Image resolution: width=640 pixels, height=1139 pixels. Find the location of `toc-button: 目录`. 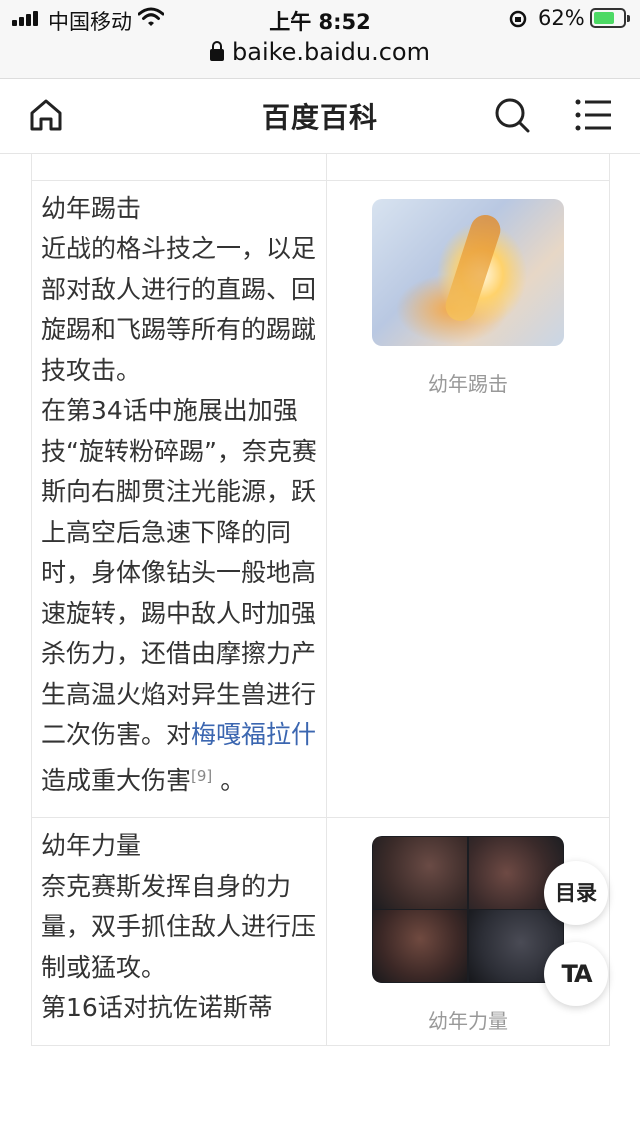

toc-button: 目录 is located at coordinates (576, 893).